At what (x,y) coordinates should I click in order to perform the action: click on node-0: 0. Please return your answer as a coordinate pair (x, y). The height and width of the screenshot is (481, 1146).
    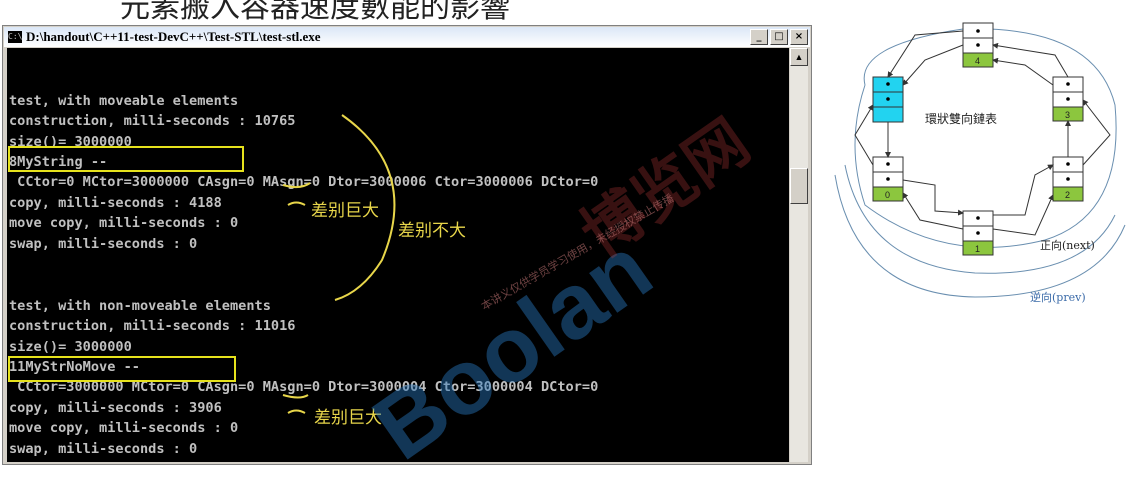
    Looking at the image, I should click on (888, 179).